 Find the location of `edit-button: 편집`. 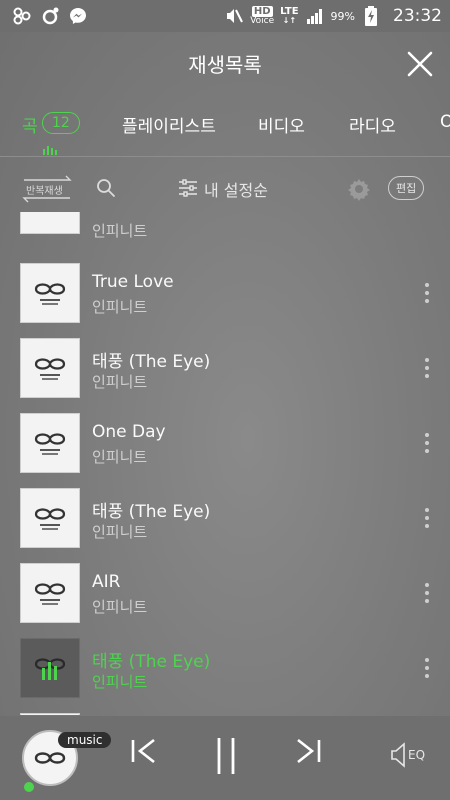

edit-button: 편집 is located at coordinates (406, 188).